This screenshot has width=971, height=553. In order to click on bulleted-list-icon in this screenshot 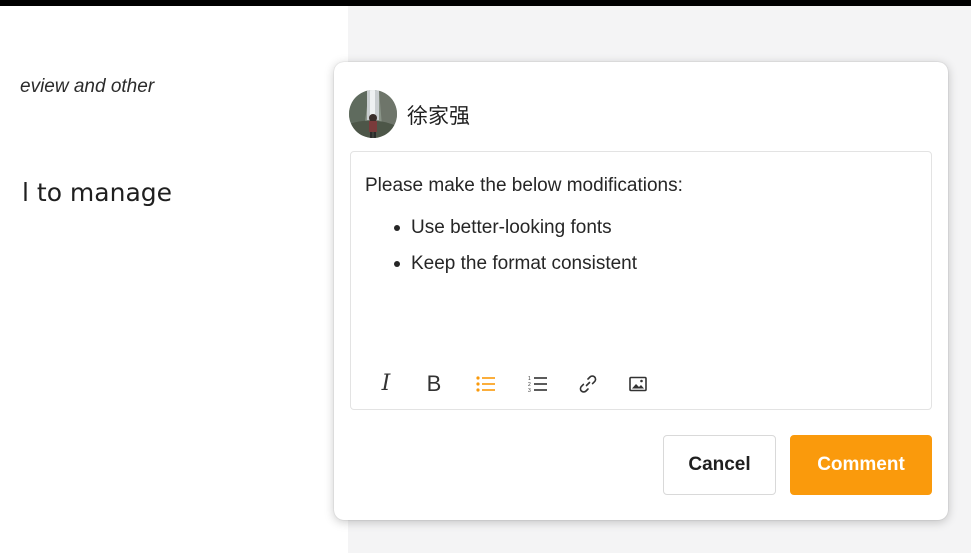, I will do `click(485, 384)`.